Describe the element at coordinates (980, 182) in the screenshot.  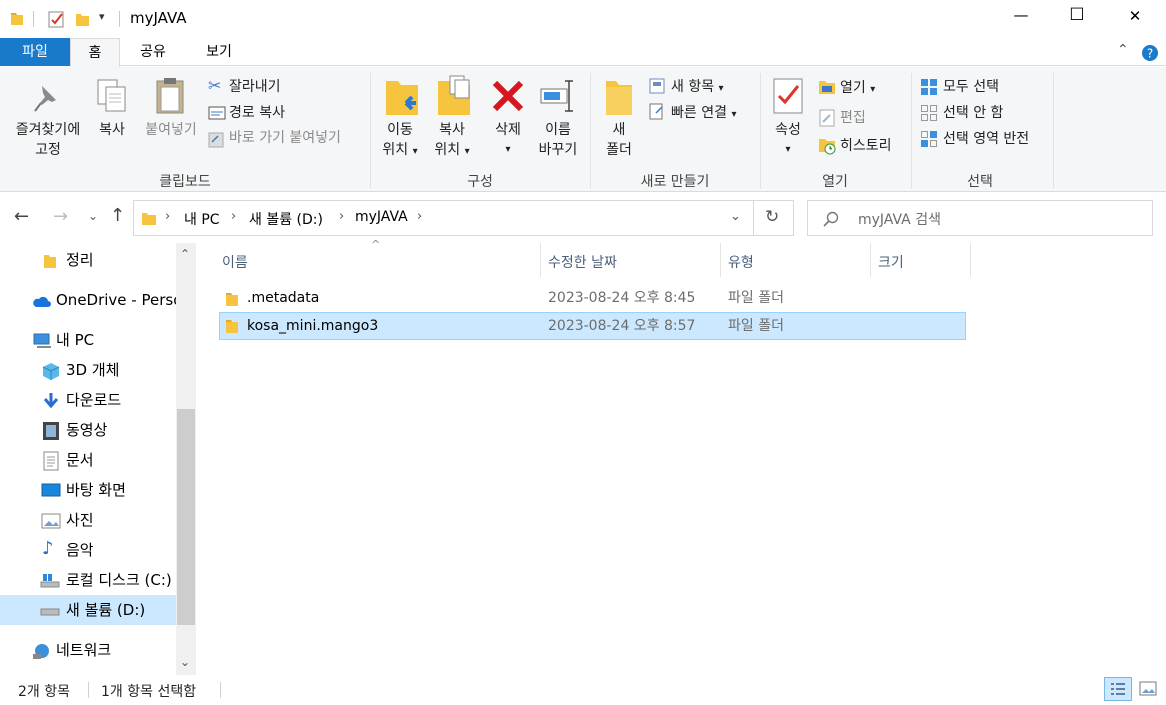
I see `group-label-select: 선택` at that location.